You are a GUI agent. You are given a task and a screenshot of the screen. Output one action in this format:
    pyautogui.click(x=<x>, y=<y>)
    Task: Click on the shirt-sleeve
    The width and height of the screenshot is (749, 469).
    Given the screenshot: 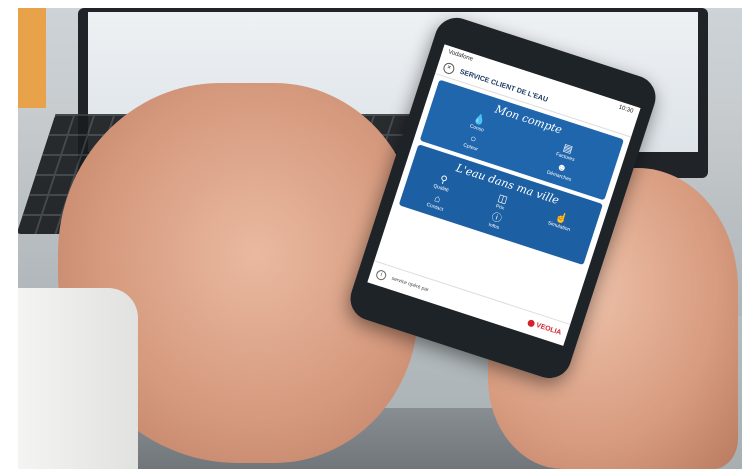 What is the action you would take?
    pyautogui.click(x=78, y=378)
    